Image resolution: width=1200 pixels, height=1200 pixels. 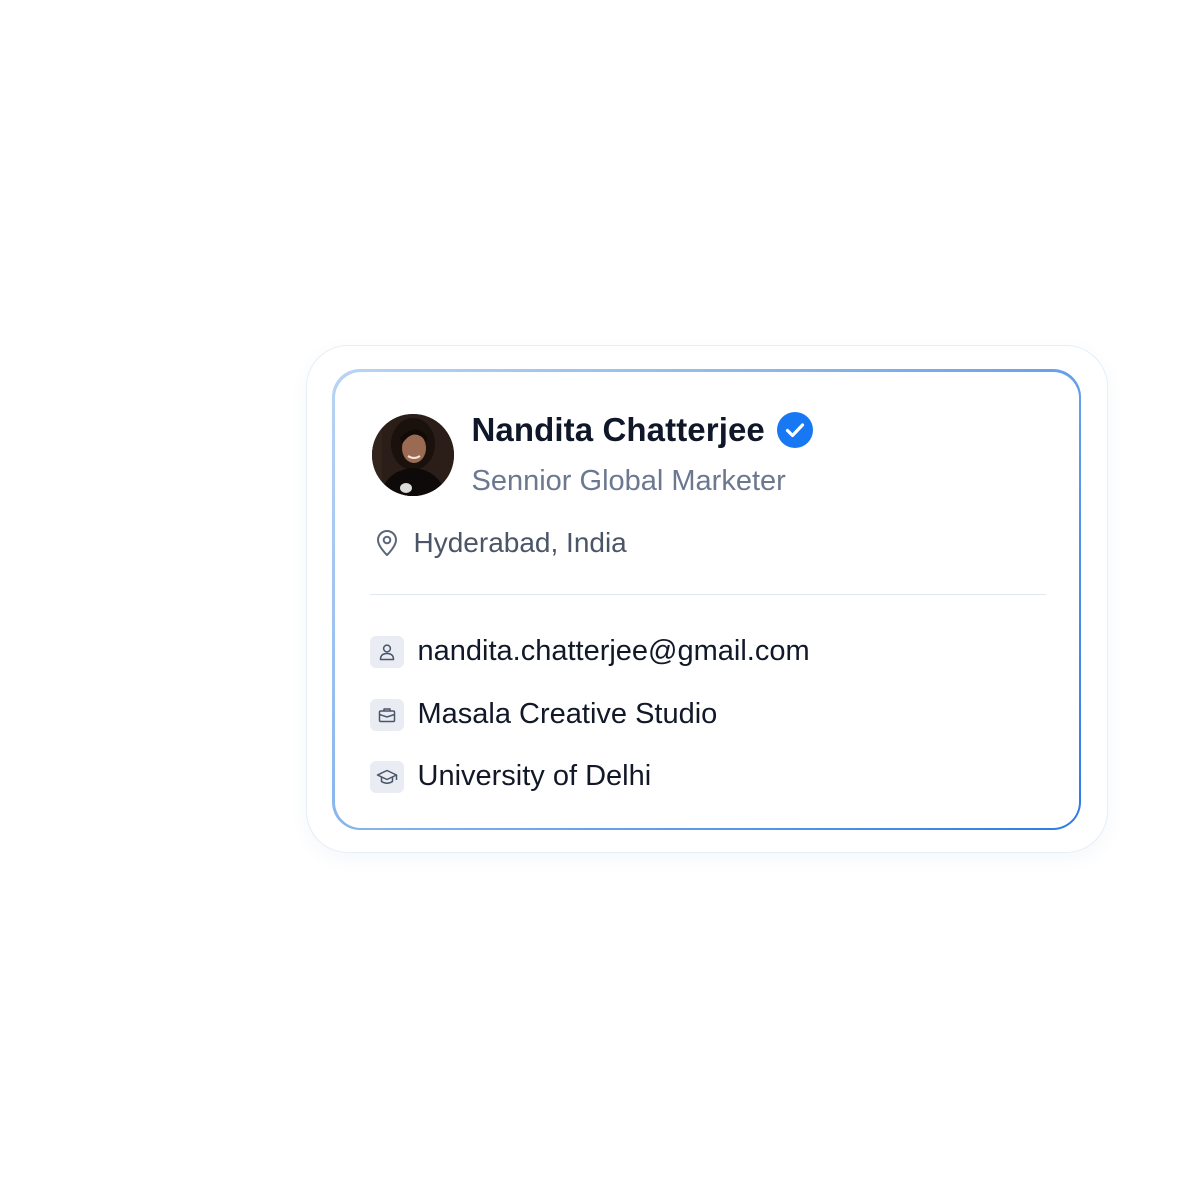 I want to click on education-row: University of Delhi, so click(x=510, y=777).